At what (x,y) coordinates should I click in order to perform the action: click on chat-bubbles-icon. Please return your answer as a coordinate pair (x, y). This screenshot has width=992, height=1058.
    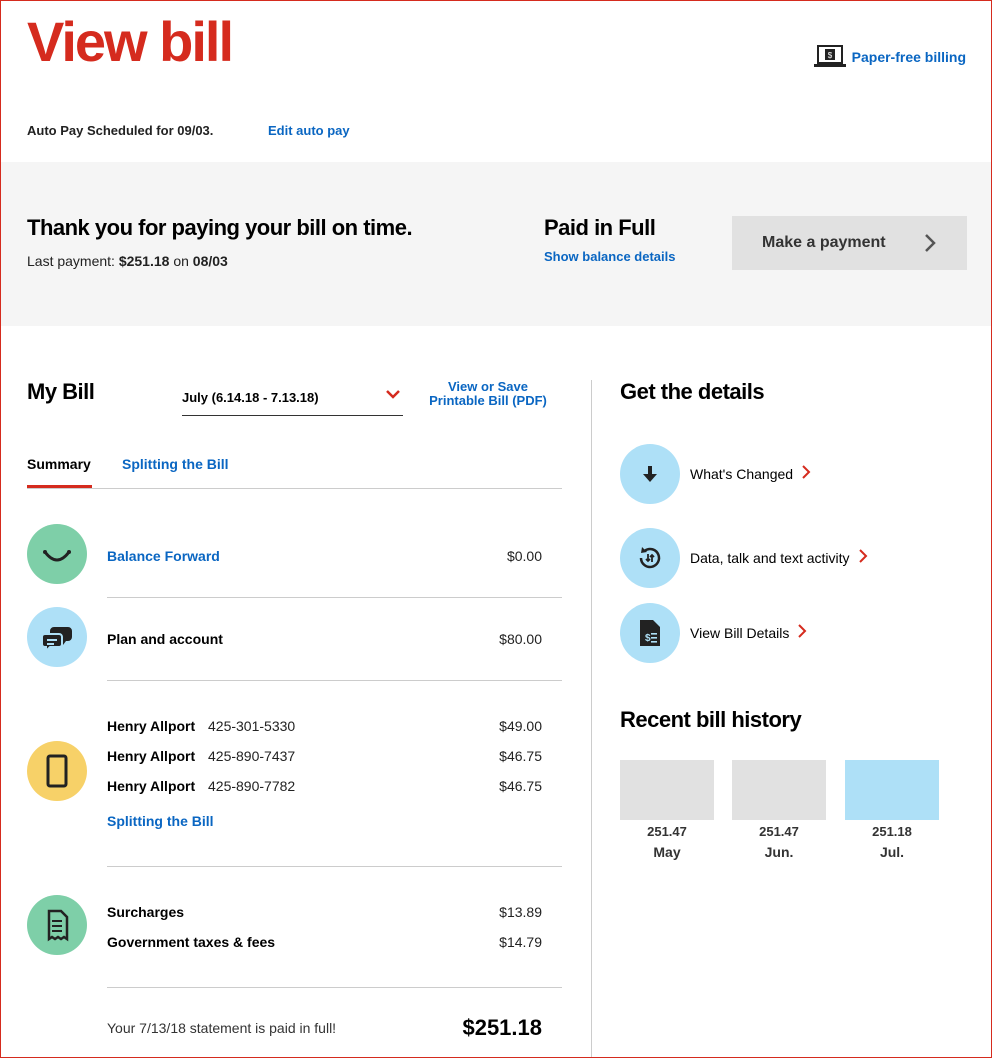
    Looking at the image, I should click on (57, 637).